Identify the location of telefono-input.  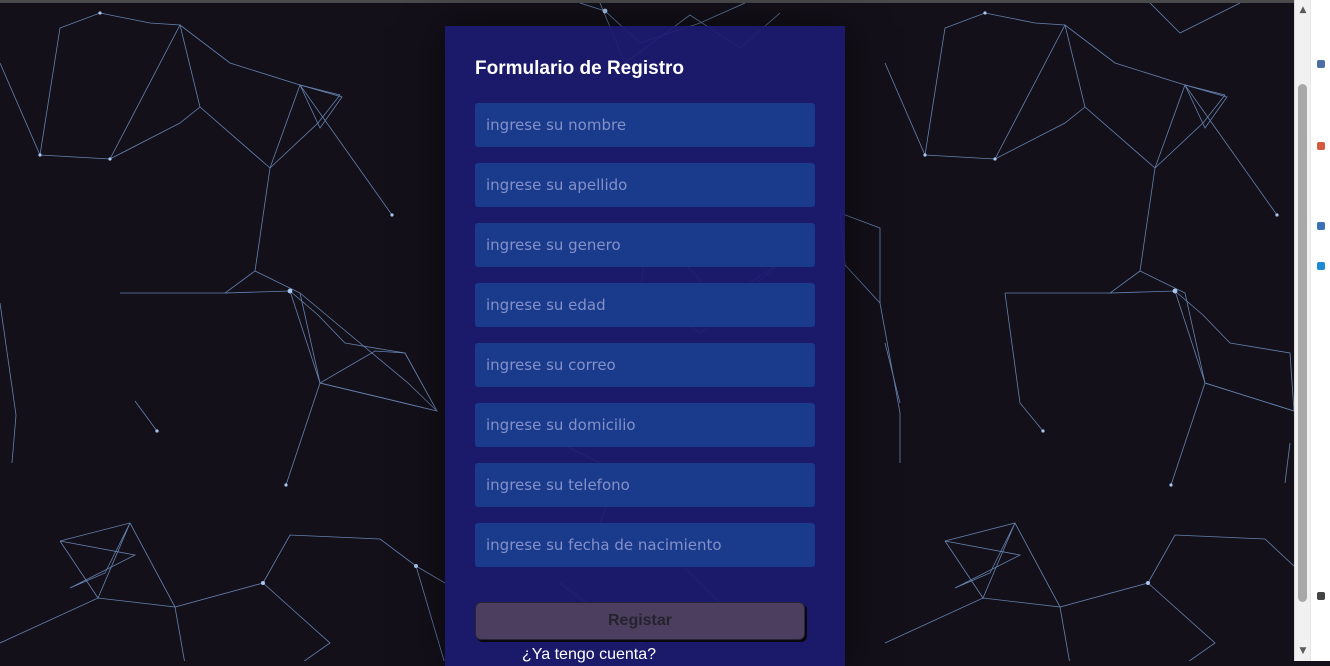
(645, 485).